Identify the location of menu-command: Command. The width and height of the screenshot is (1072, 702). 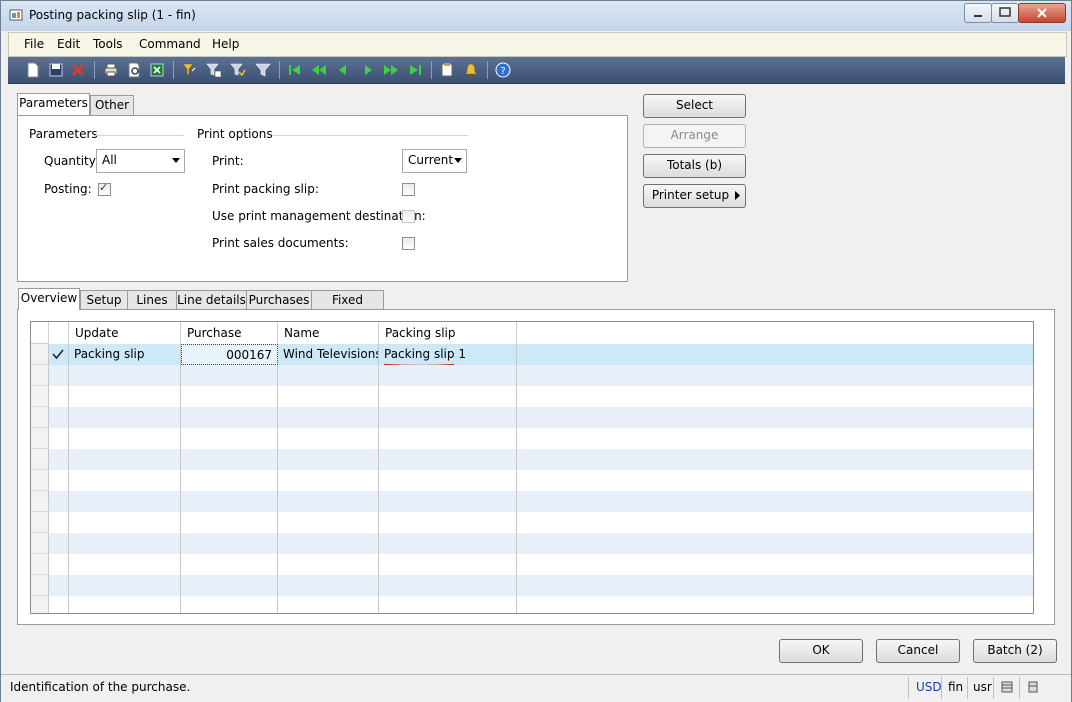
(170, 44).